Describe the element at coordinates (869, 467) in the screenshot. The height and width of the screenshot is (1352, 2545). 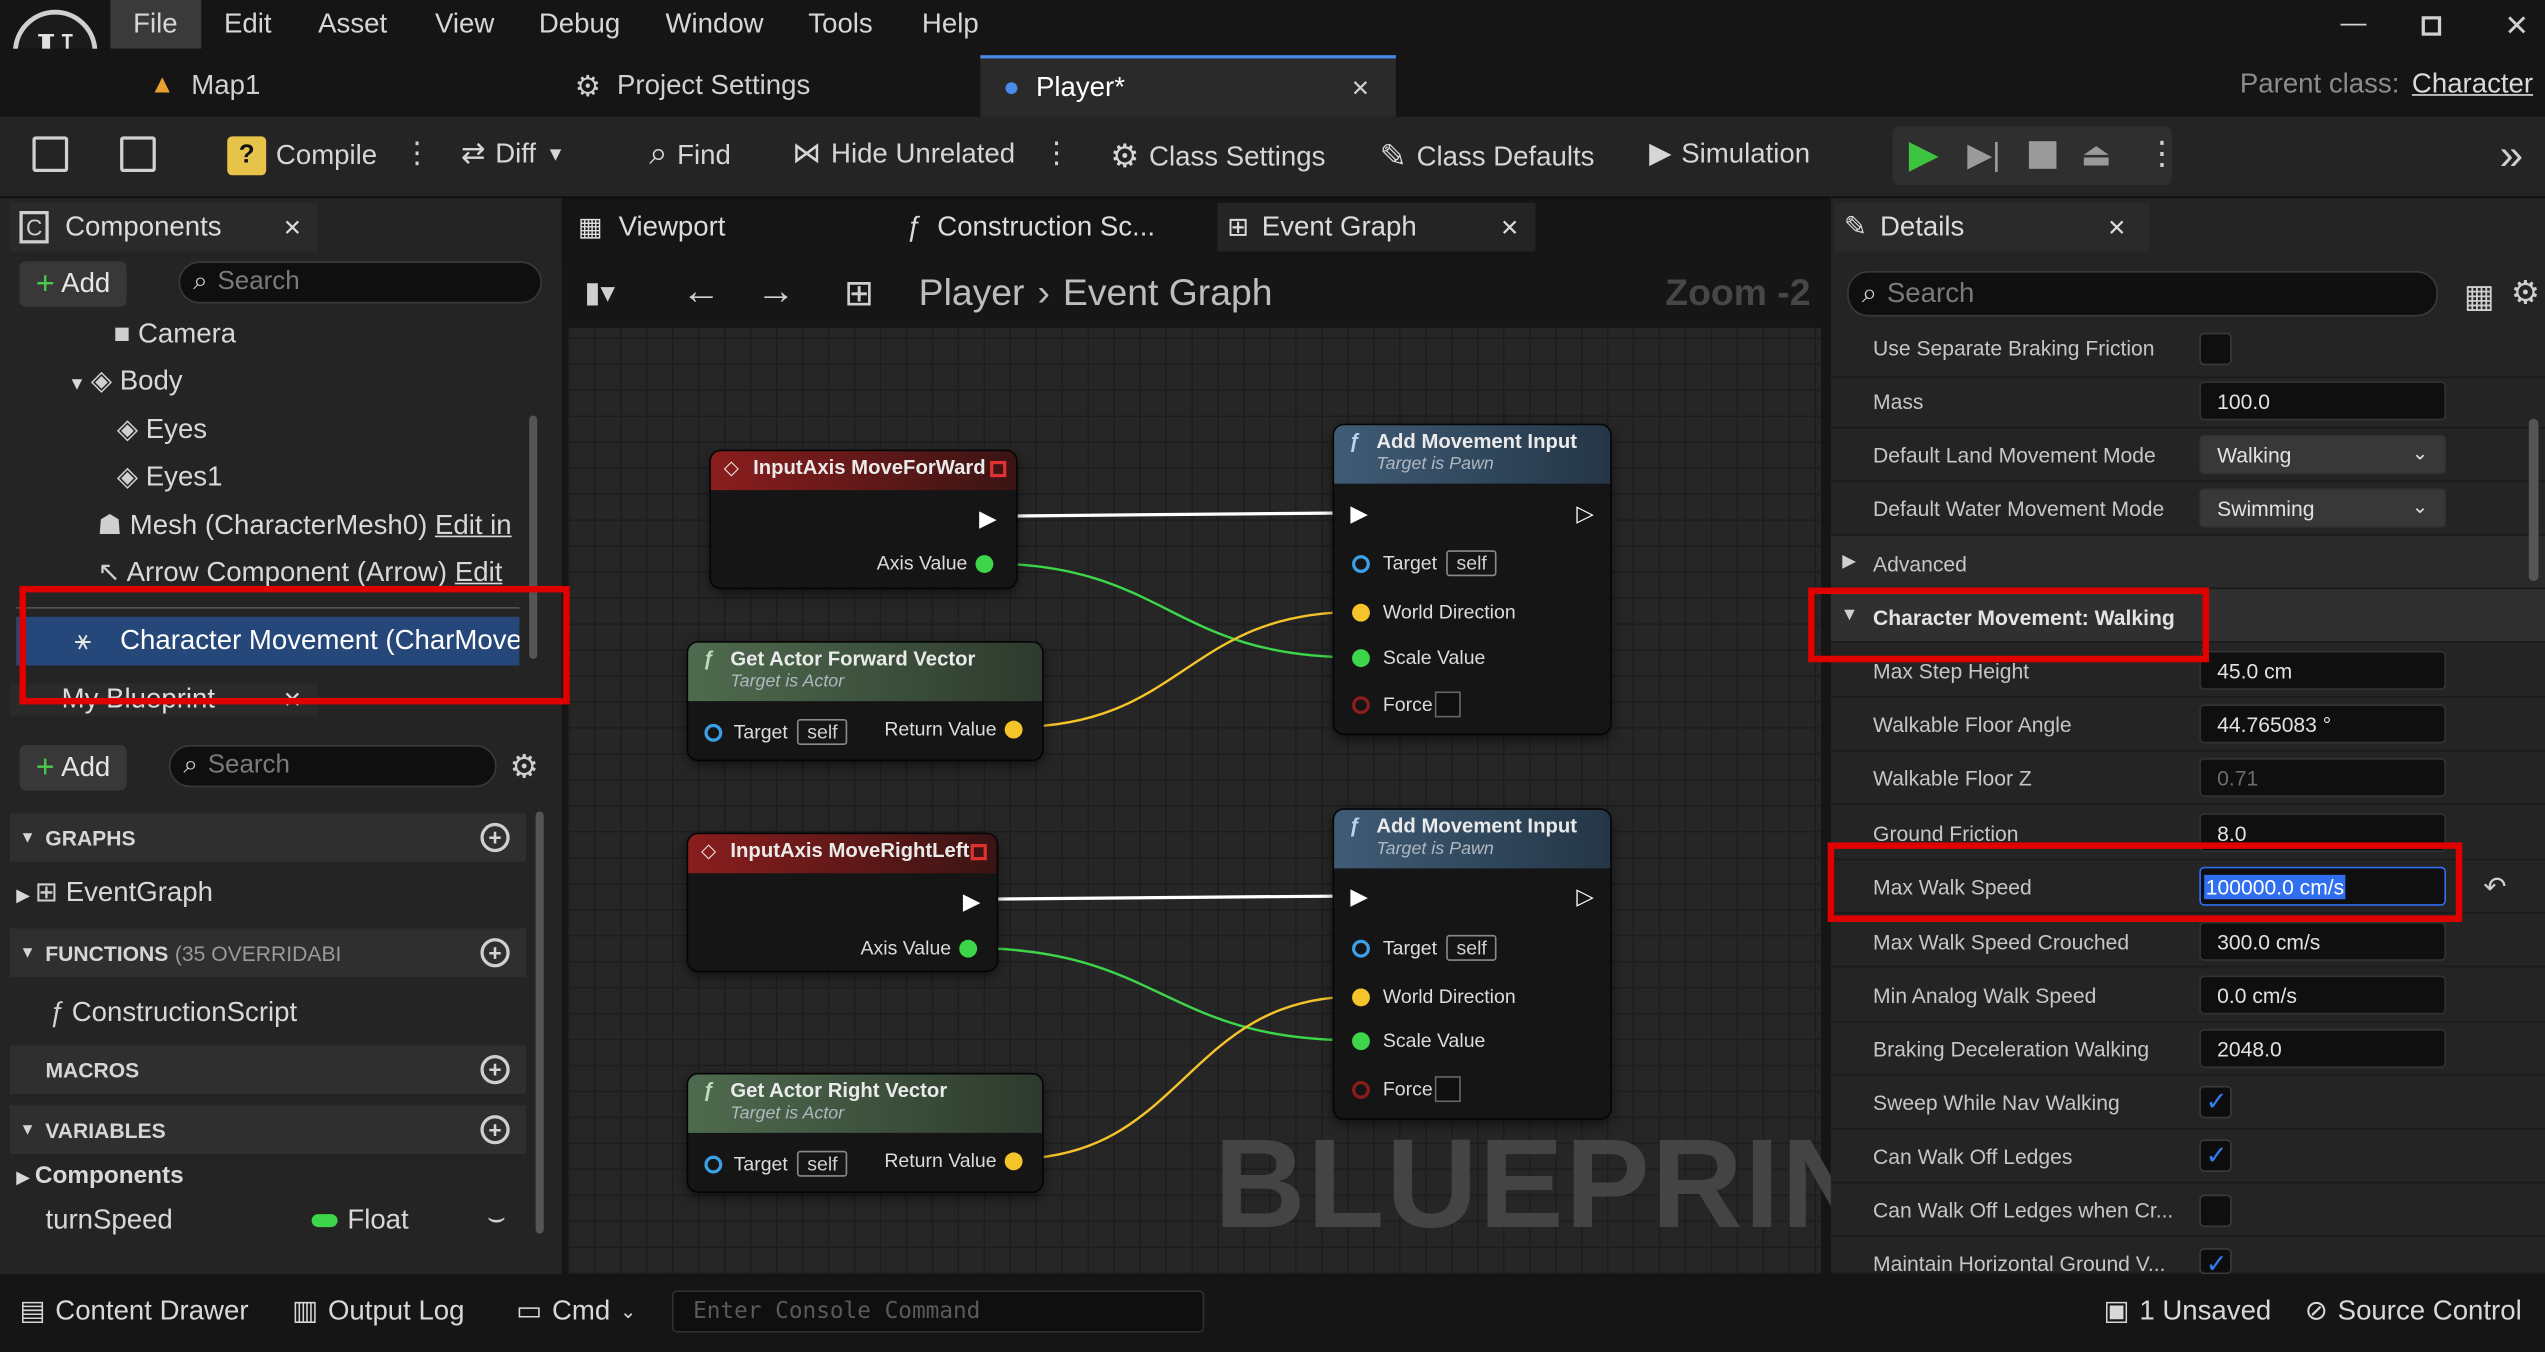
I see `node-title: InputAxis MoveForWard` at that location.